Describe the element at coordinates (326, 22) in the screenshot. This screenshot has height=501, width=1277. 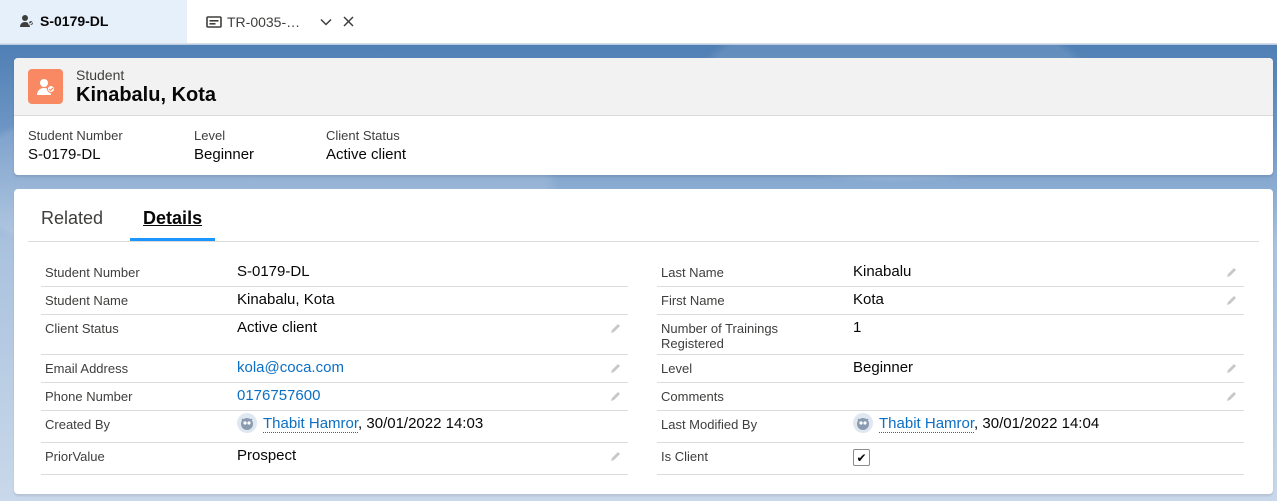
I see `chevron-down-icon` at that location.